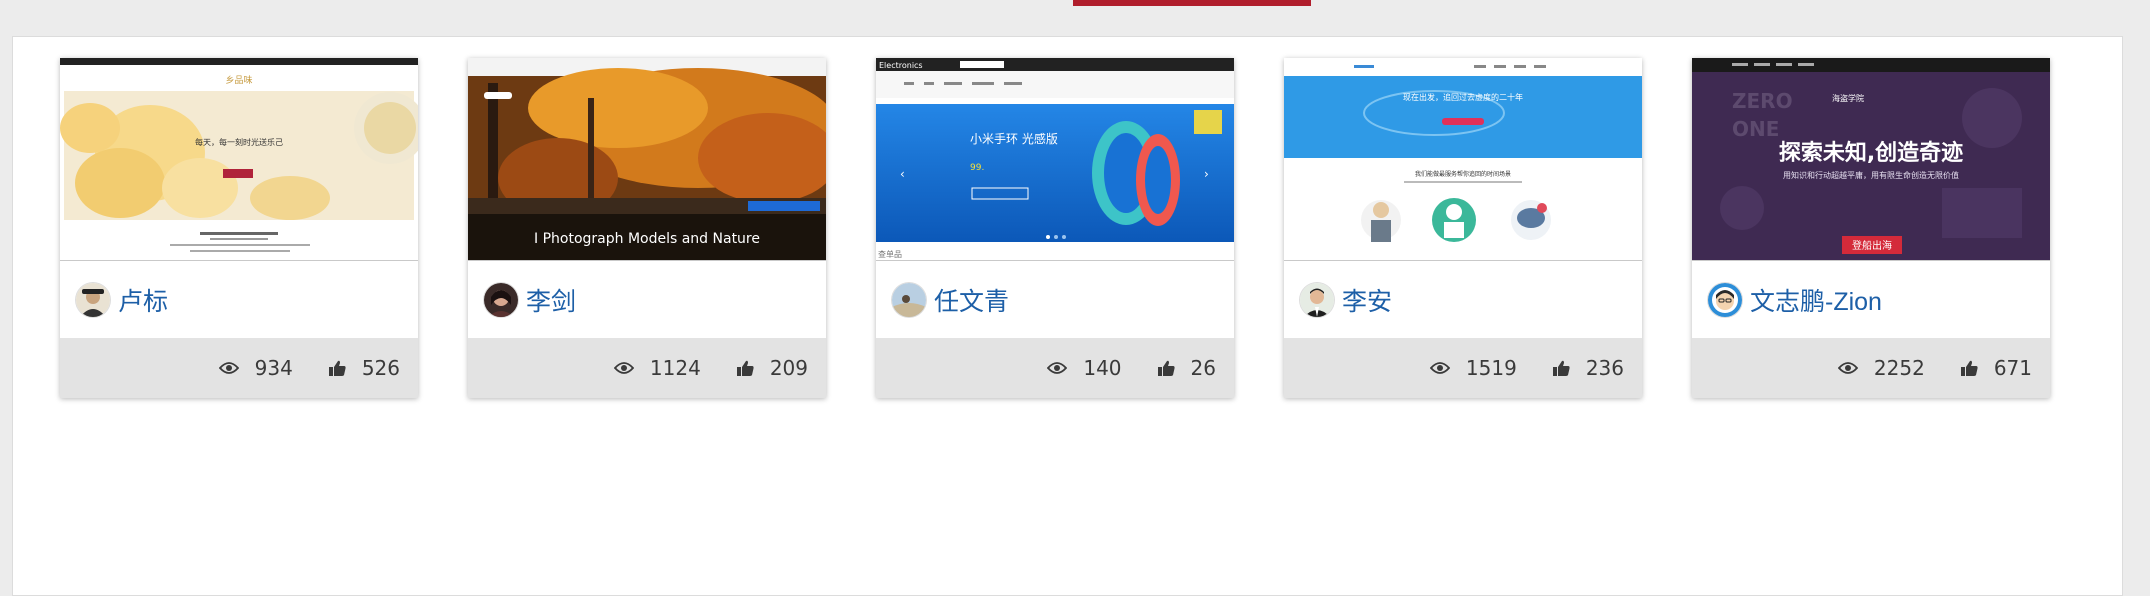 This screenshot has height=596, width=2150. I want to click on work-thumbnail: 乡品味 每天，每一刻时光送乐己, so click(239, 159).